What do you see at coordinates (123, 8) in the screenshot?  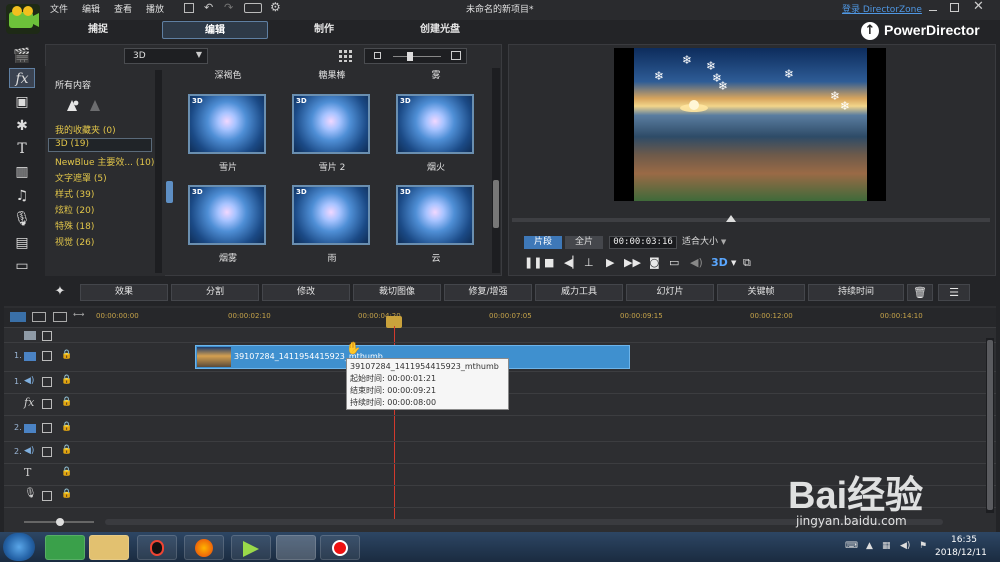 I see `menu-view: 查看` at bounding box center [123, 8].